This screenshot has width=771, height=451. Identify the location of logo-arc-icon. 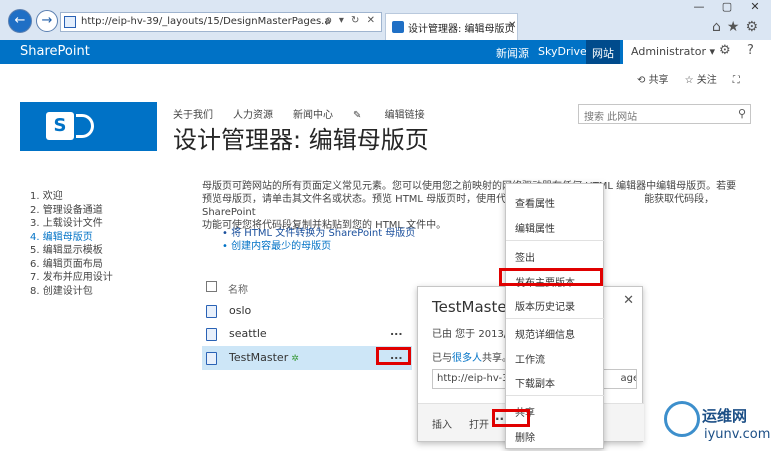
(85, 126).